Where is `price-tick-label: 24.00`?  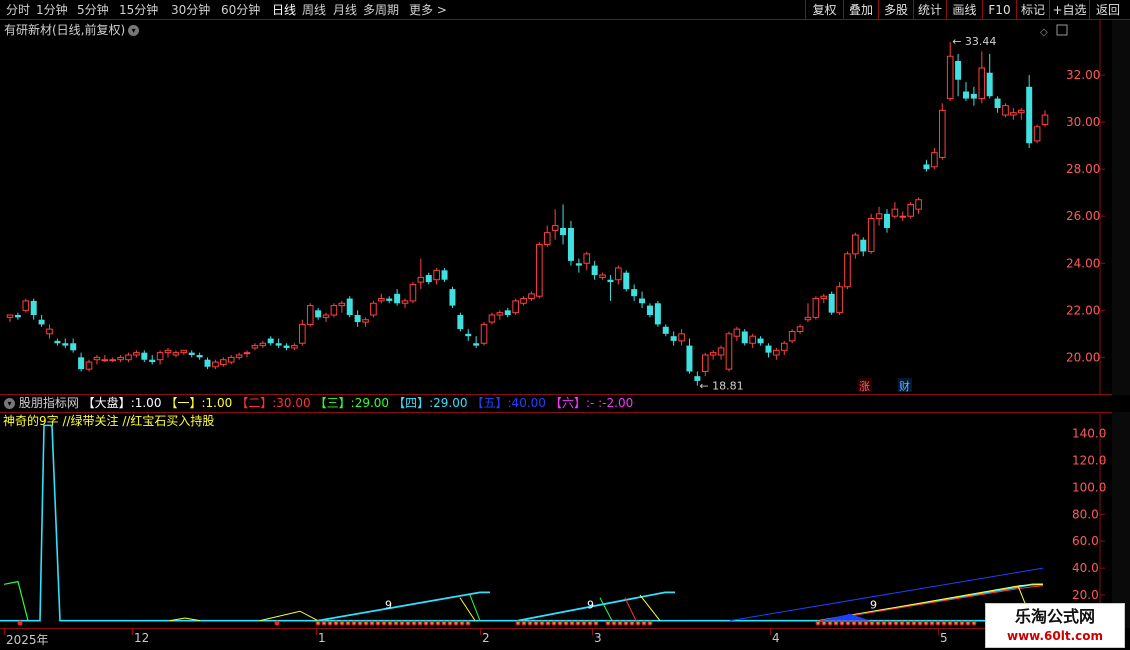
price-tick-label: 24.00 is located at coordinates (1083, 263).